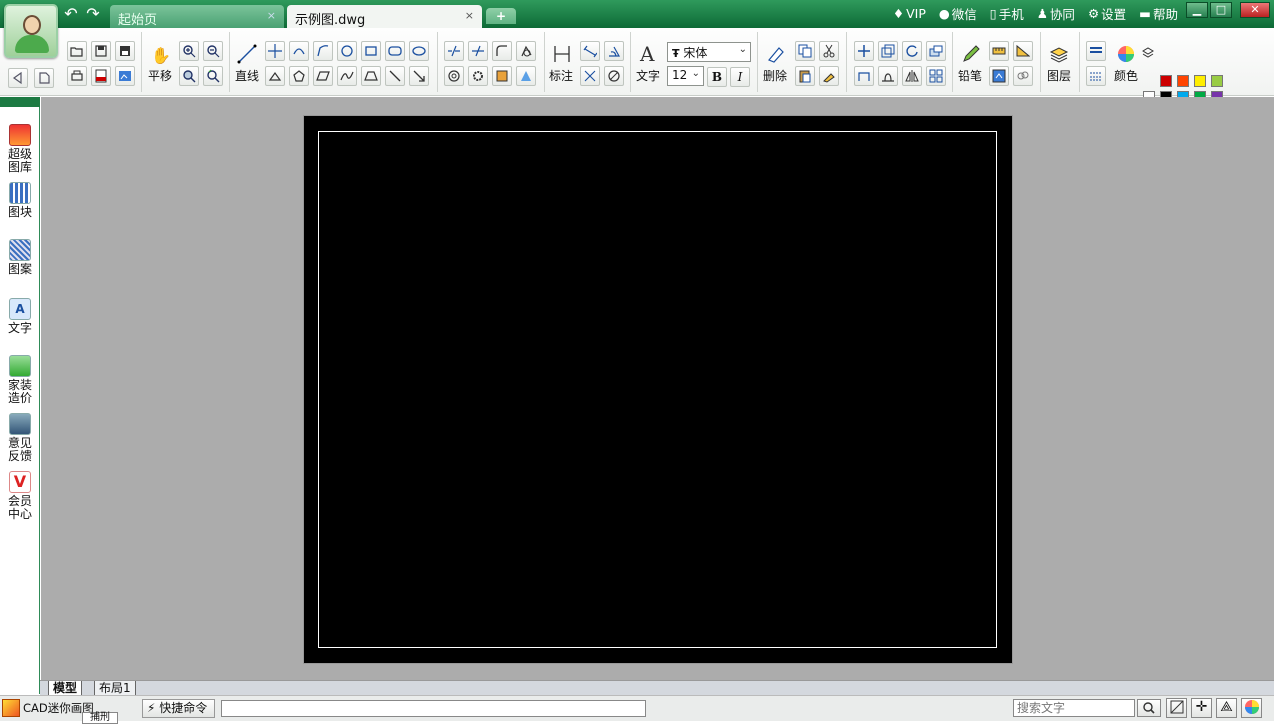 The width and height of the screenshot is (1274, 724). I want to click on vip-link: ♦ VIP, so click(909, 13).